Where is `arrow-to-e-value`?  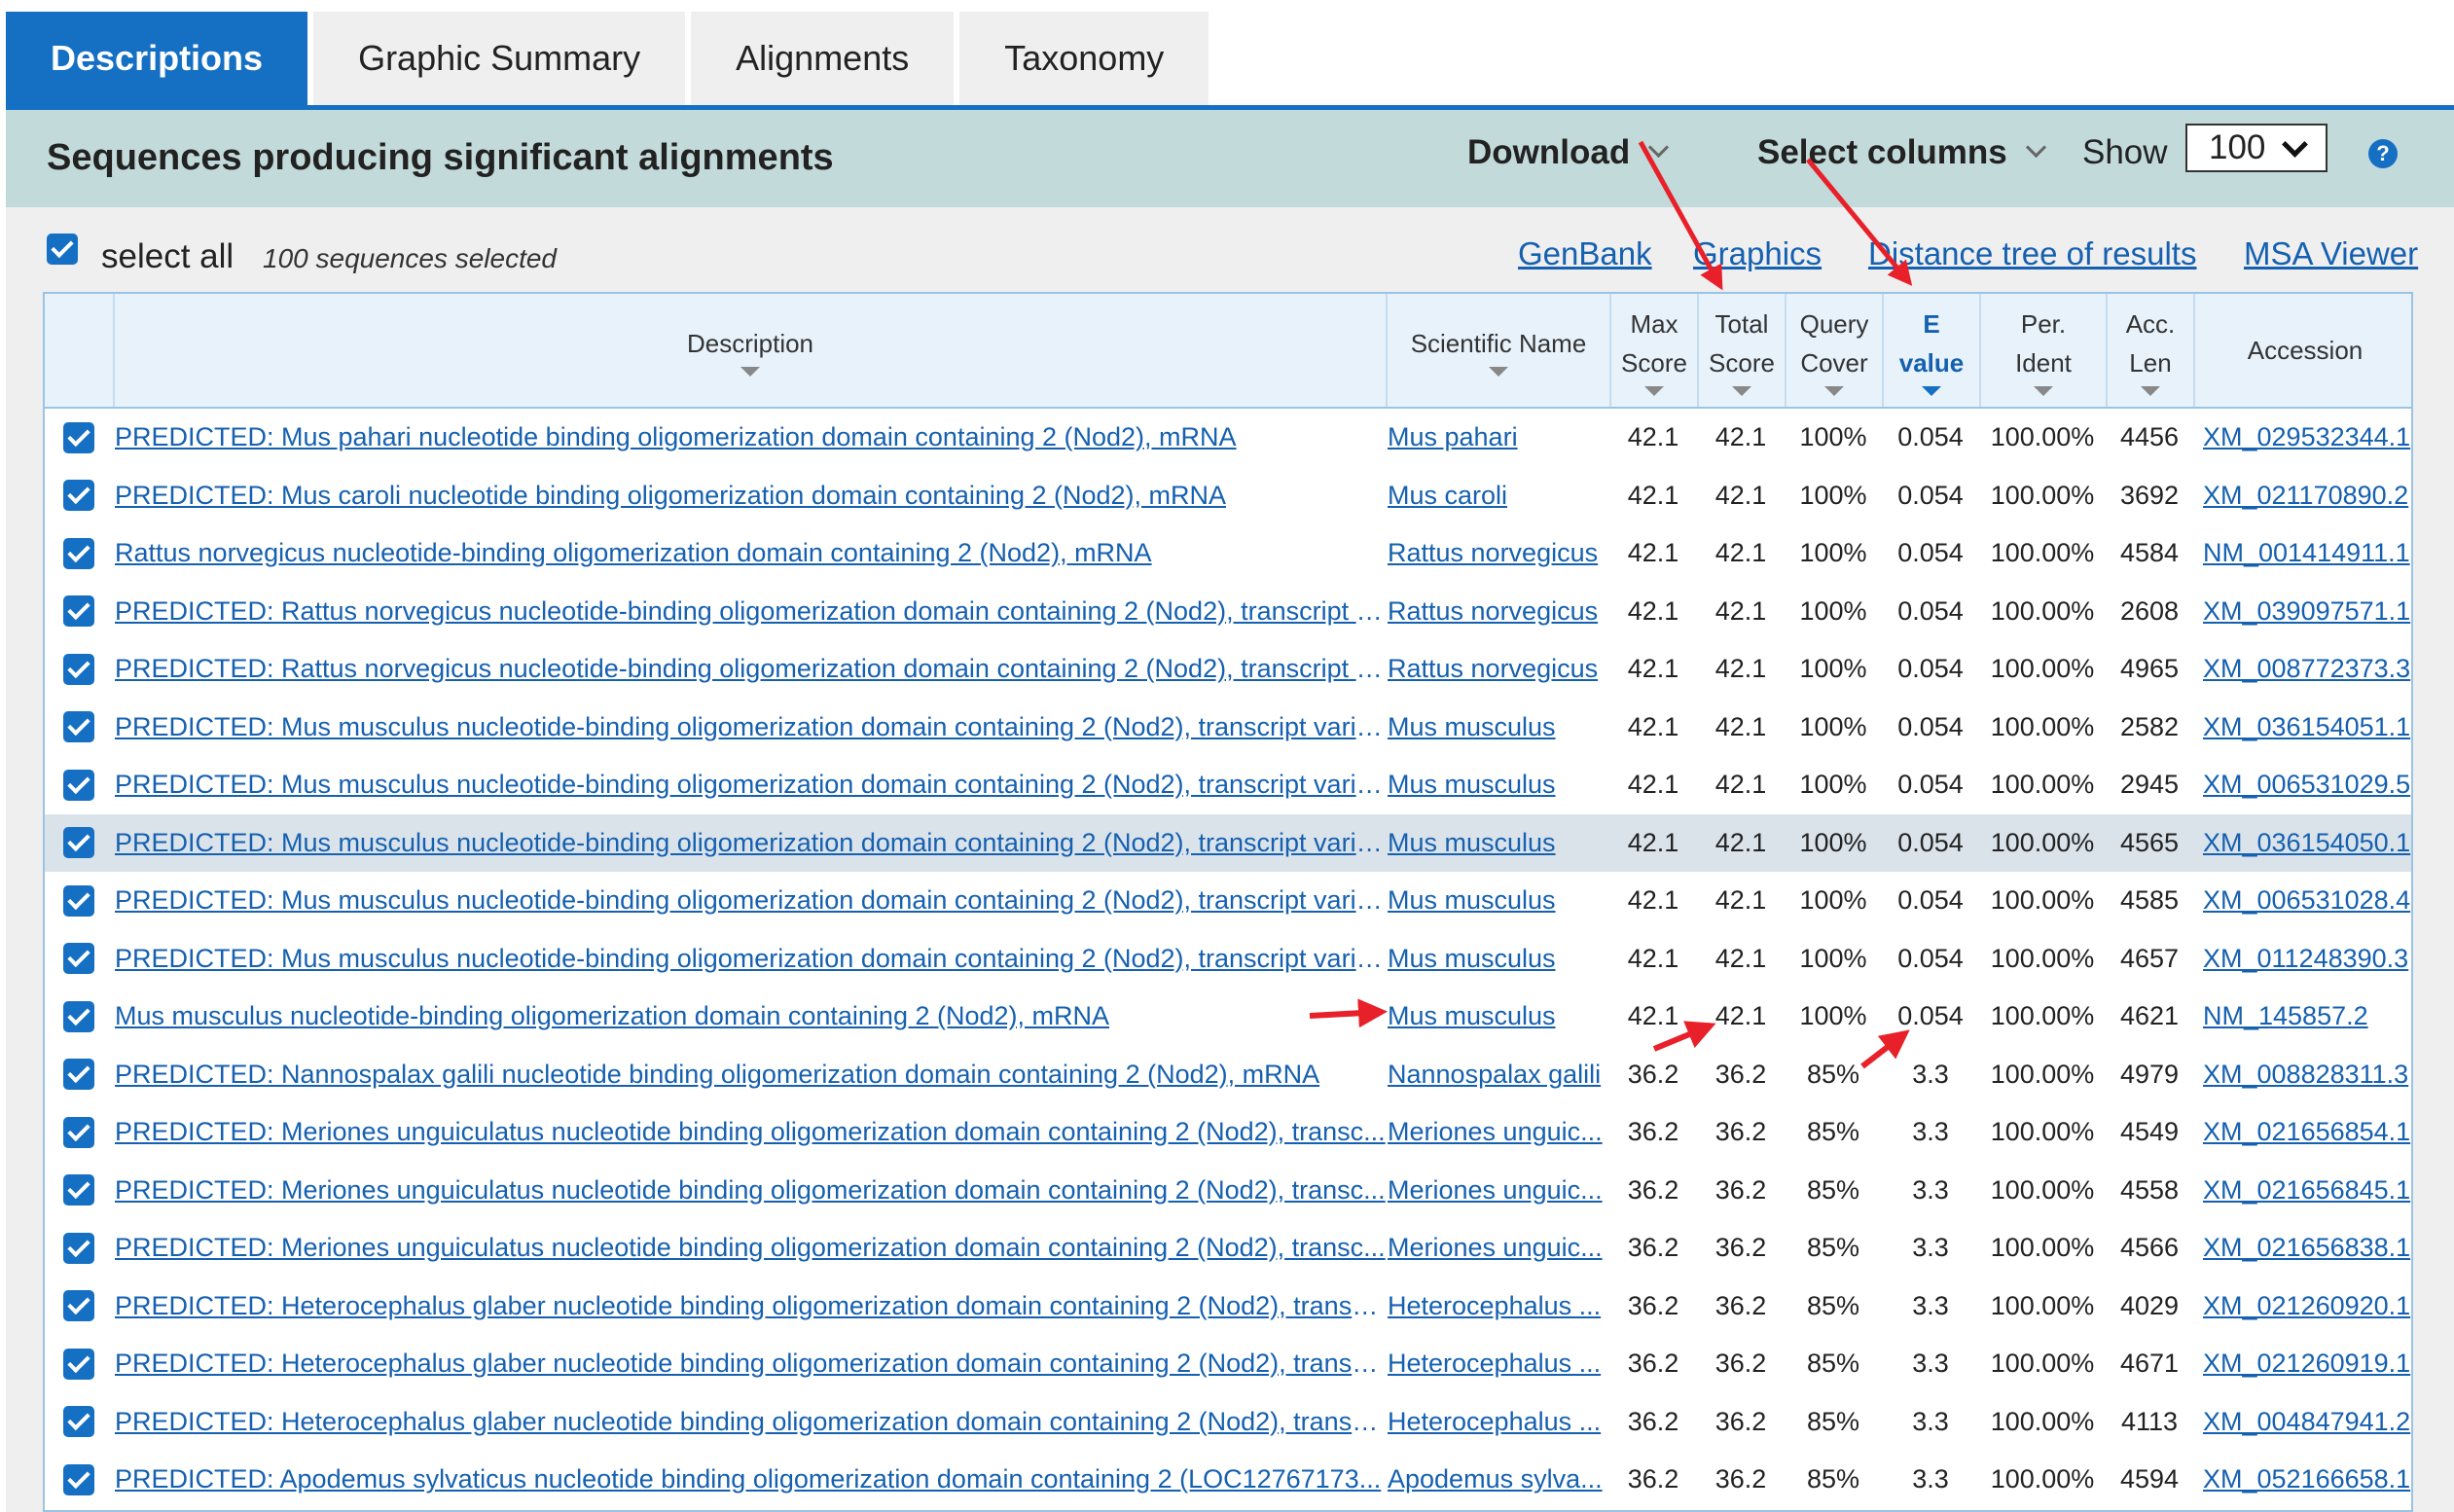
arrow-to-e-value is located at coordinates (1859, 222).